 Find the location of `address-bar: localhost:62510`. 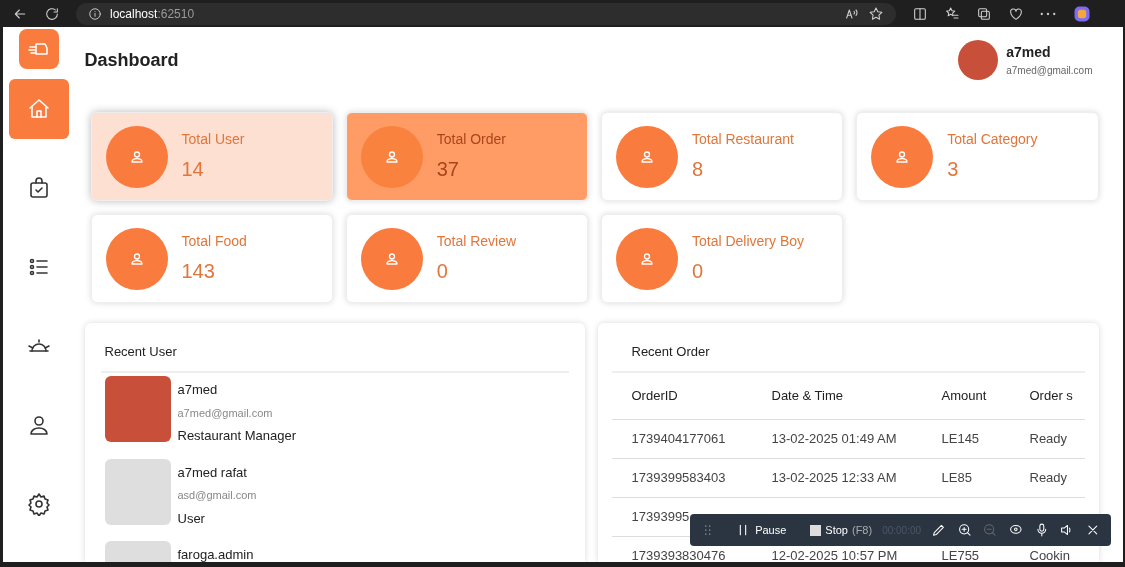

address-bar: localhost:62510 is located at coordinates (486, 13).